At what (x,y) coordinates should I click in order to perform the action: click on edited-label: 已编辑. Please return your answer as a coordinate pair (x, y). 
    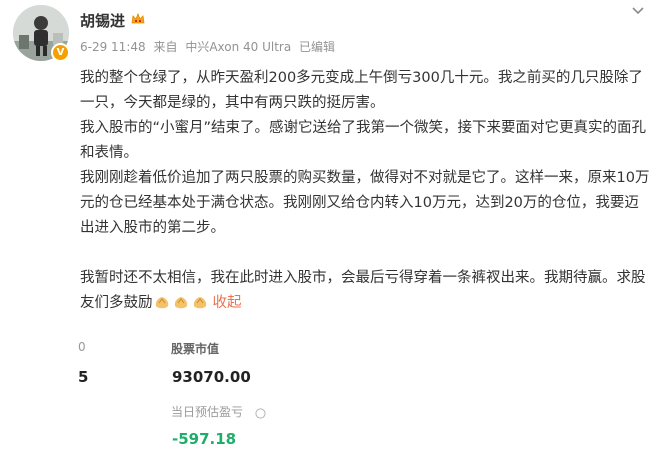
    Looking at the image, I should click on (317, 47).